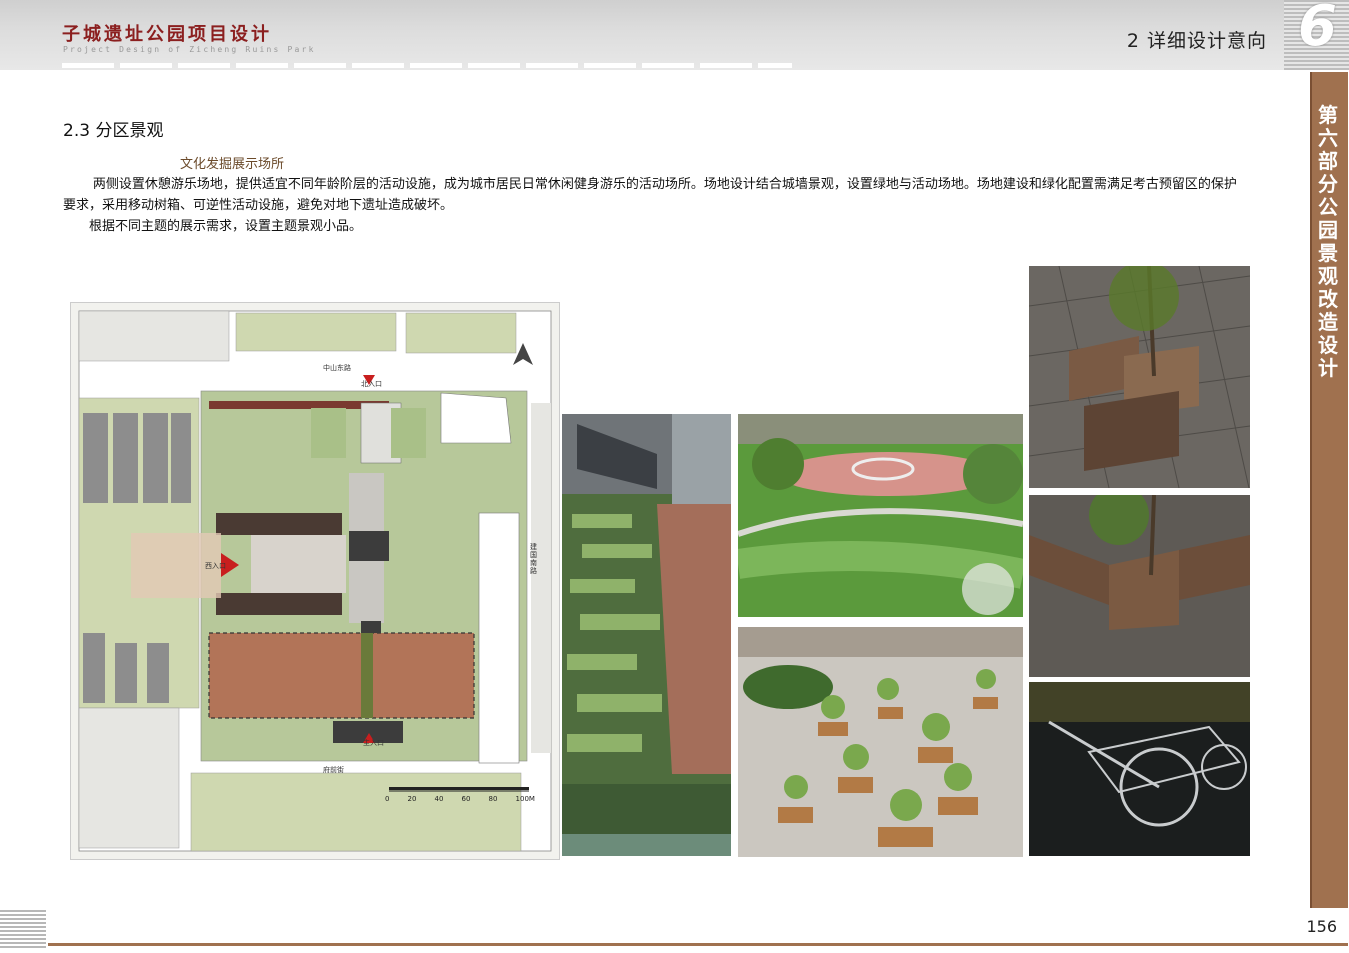 The width and height of the screenshot is (1349, 953). What do you see at coordinates (189, 49) in the screenshot?
I see `doc-subtitle: Project Design of Zicheng Ruins Park` at bounding box center [189, 49].